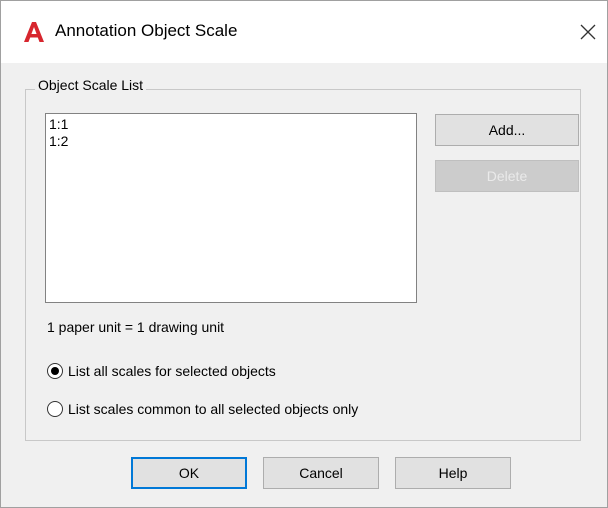  I want to click on close-button, so click(588, 32).